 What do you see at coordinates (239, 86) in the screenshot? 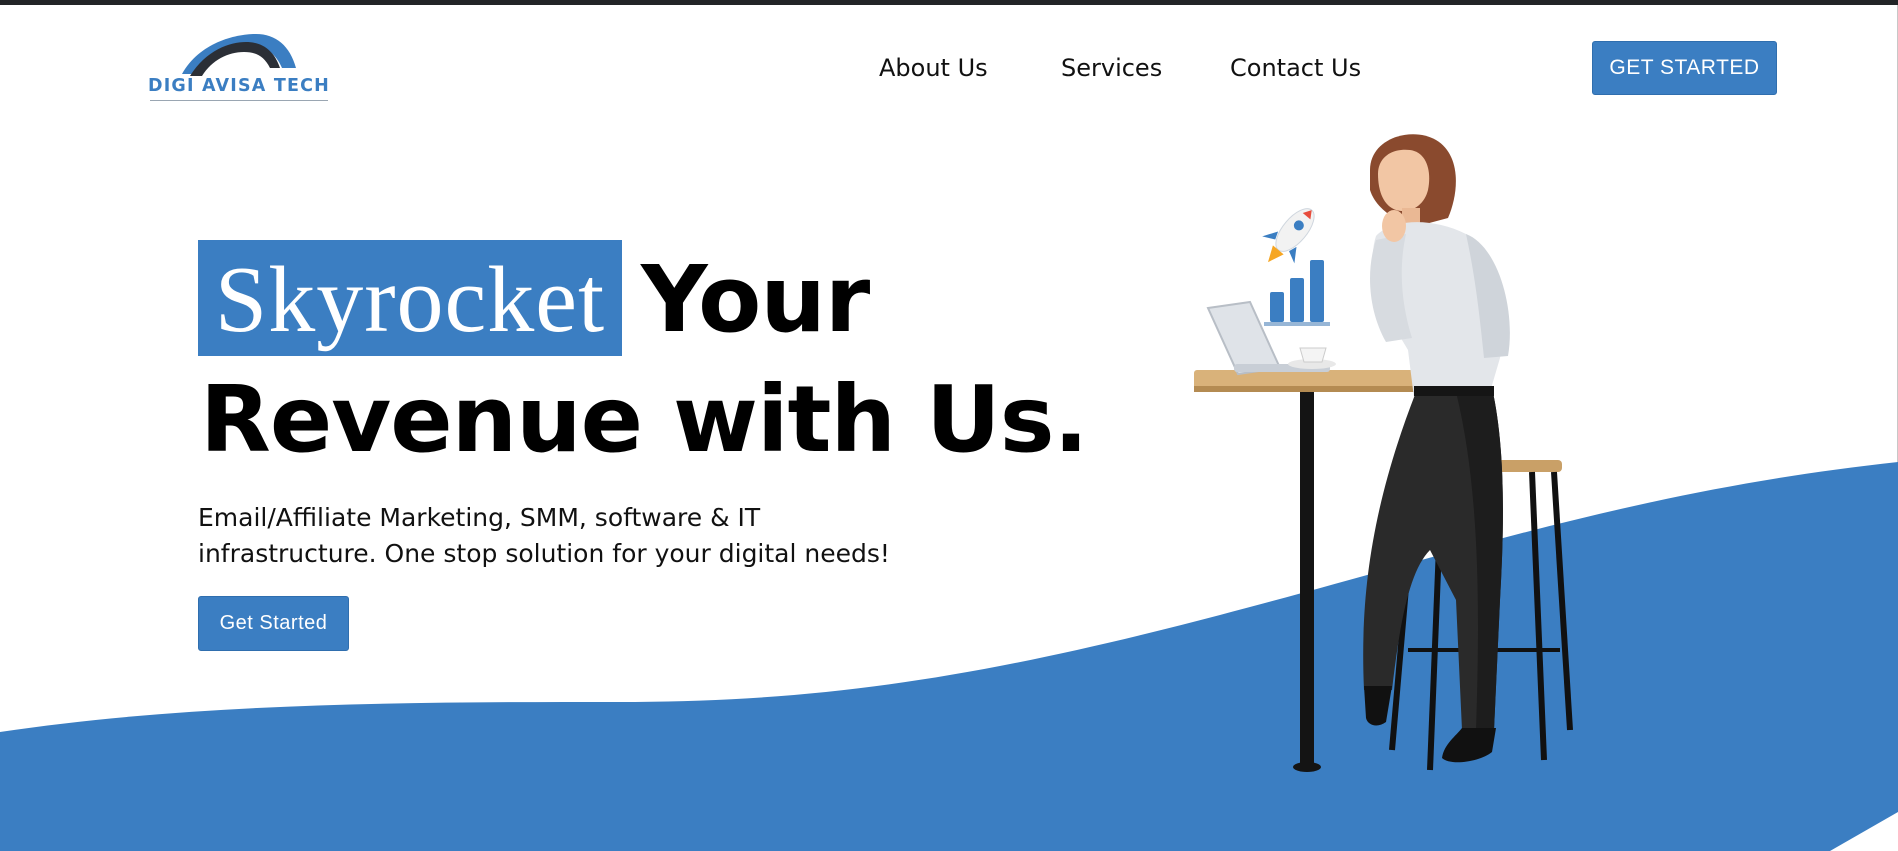
I see `logo-wordmark: DIGI AVISA TECH` at bounding box center [239, 86].